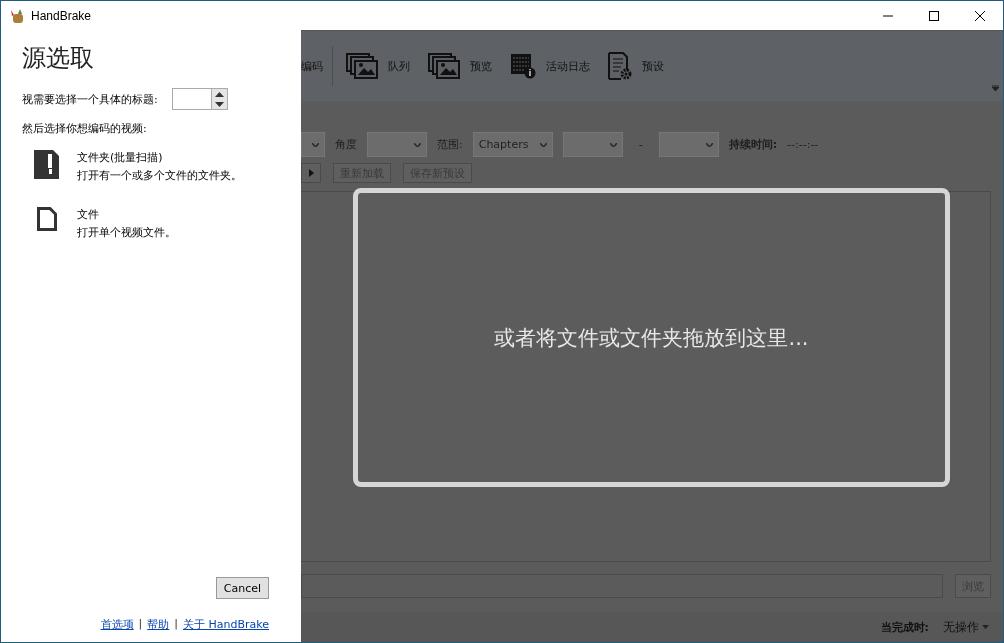  I want to click on option-description: 打开有一个或多个文件的文件夹。, so click(159, 175).